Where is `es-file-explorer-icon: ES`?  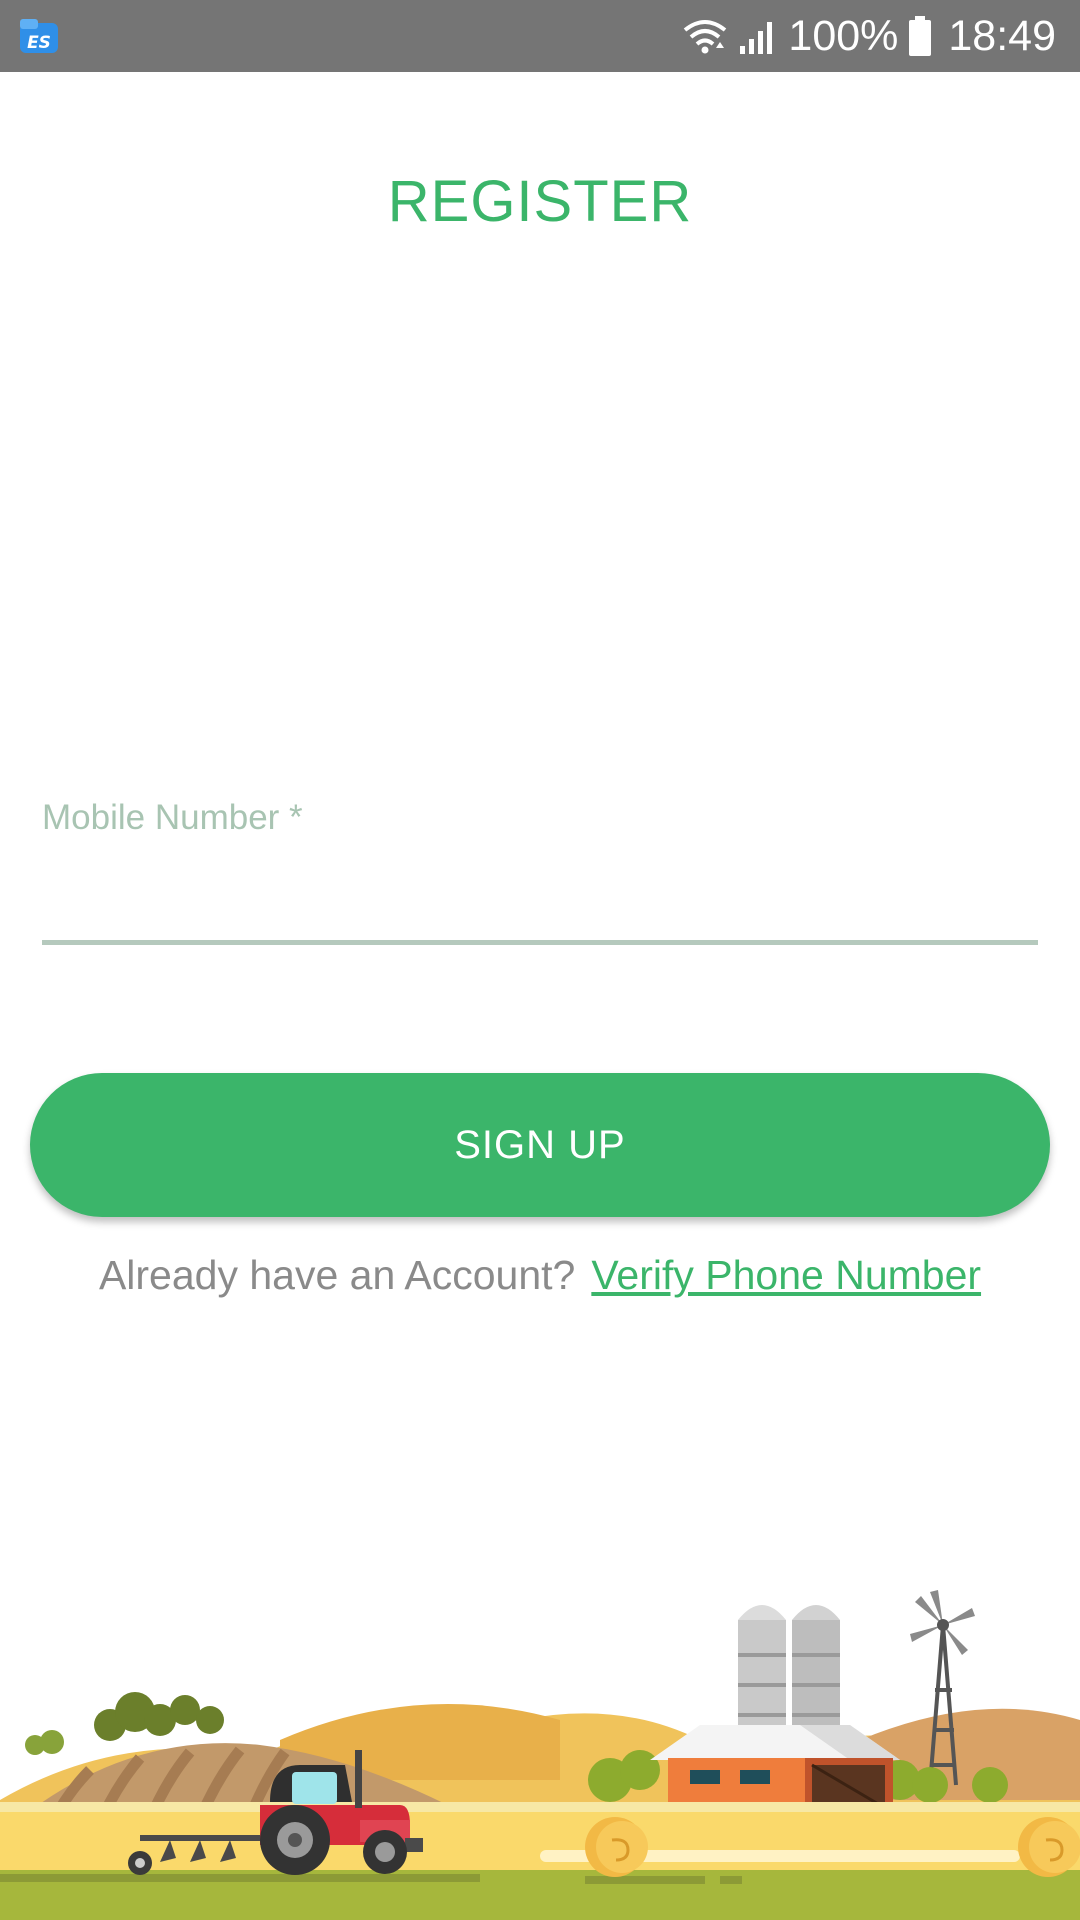
es-file-explorer-icon: ES is located at coordinates (39, 36).